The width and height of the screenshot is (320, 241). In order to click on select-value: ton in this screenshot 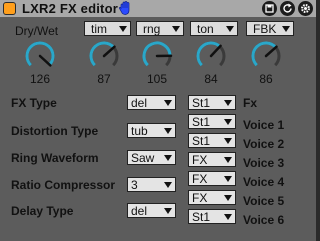, I will do `click(205, 29)`.